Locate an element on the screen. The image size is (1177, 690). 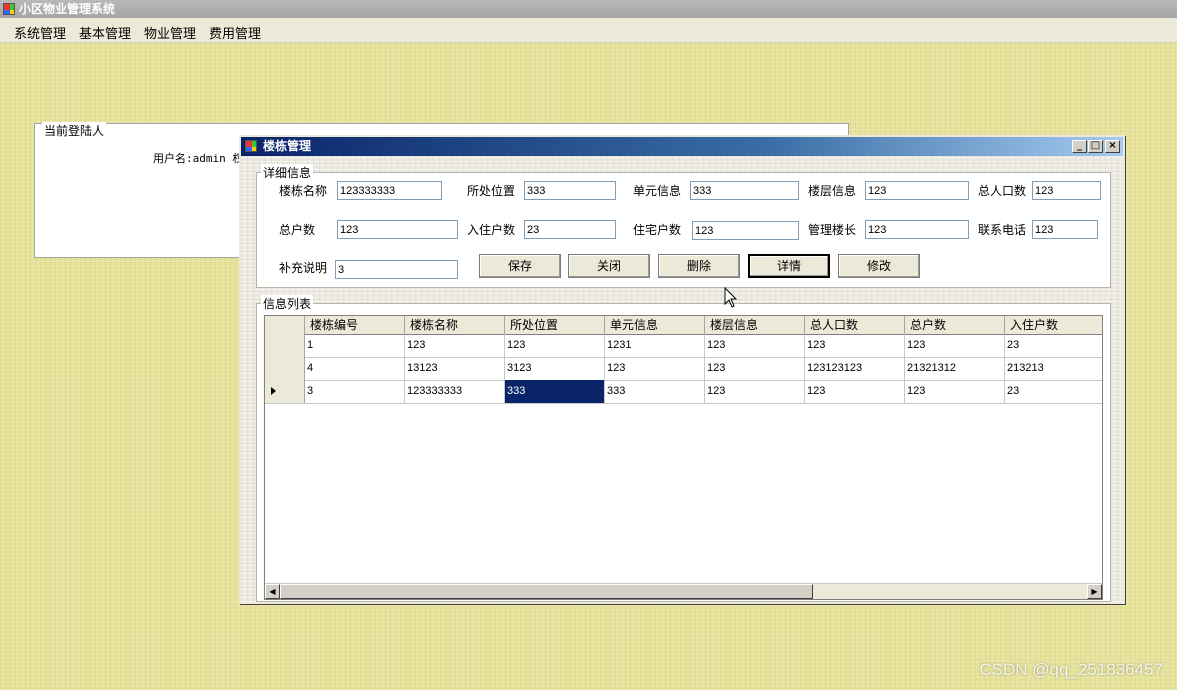
floor-info-label: 楼层信息 is located at coordinates (832, 191).